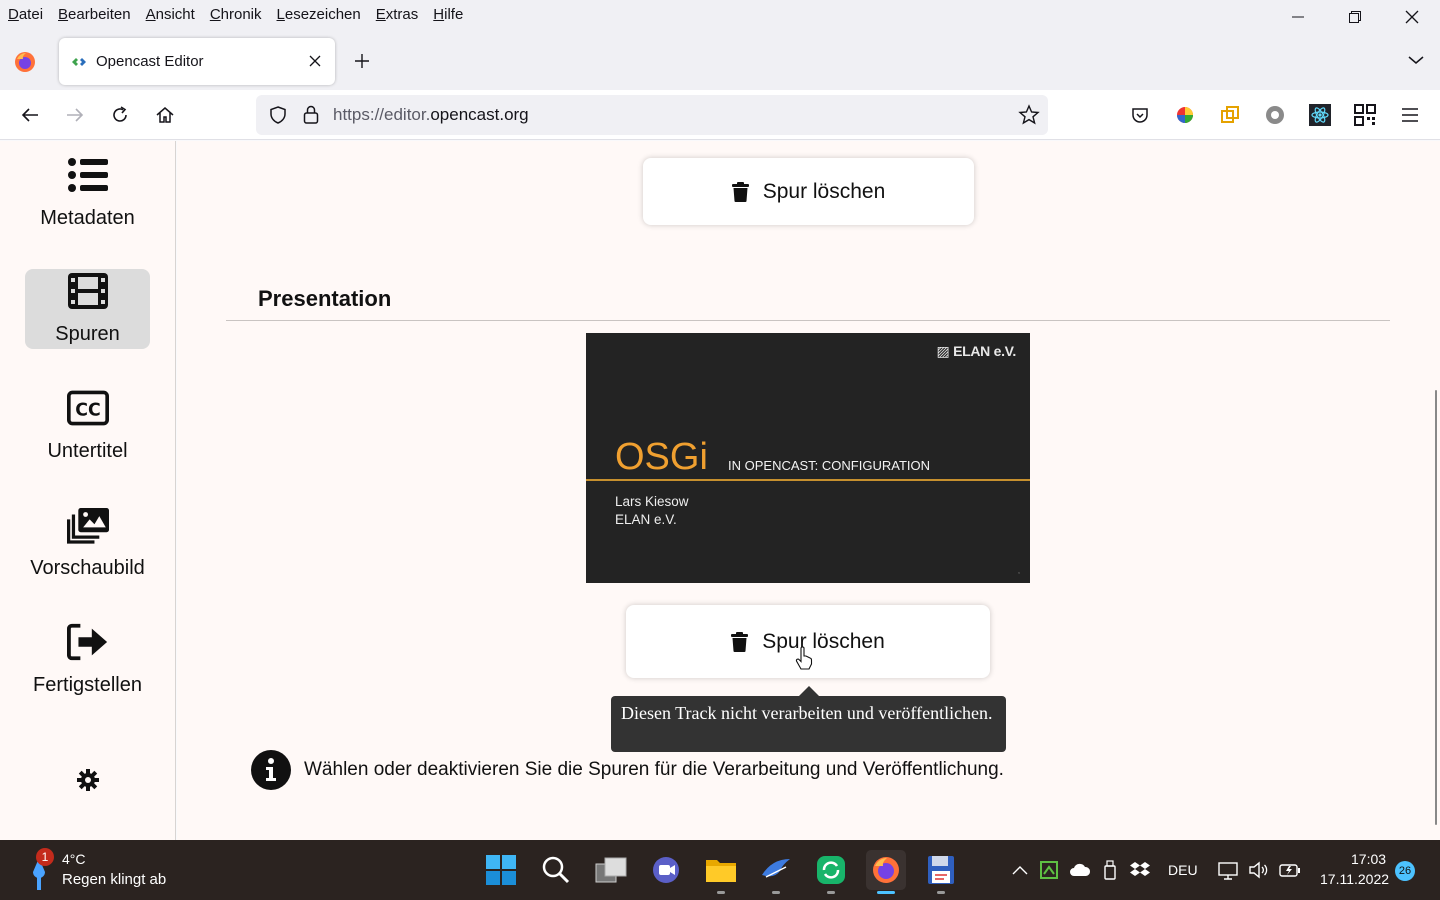  What do you see at coordinates (1368, 859) in the screenshot?
I see `clock-time: 17:03` at bounding box center [1368, 859].